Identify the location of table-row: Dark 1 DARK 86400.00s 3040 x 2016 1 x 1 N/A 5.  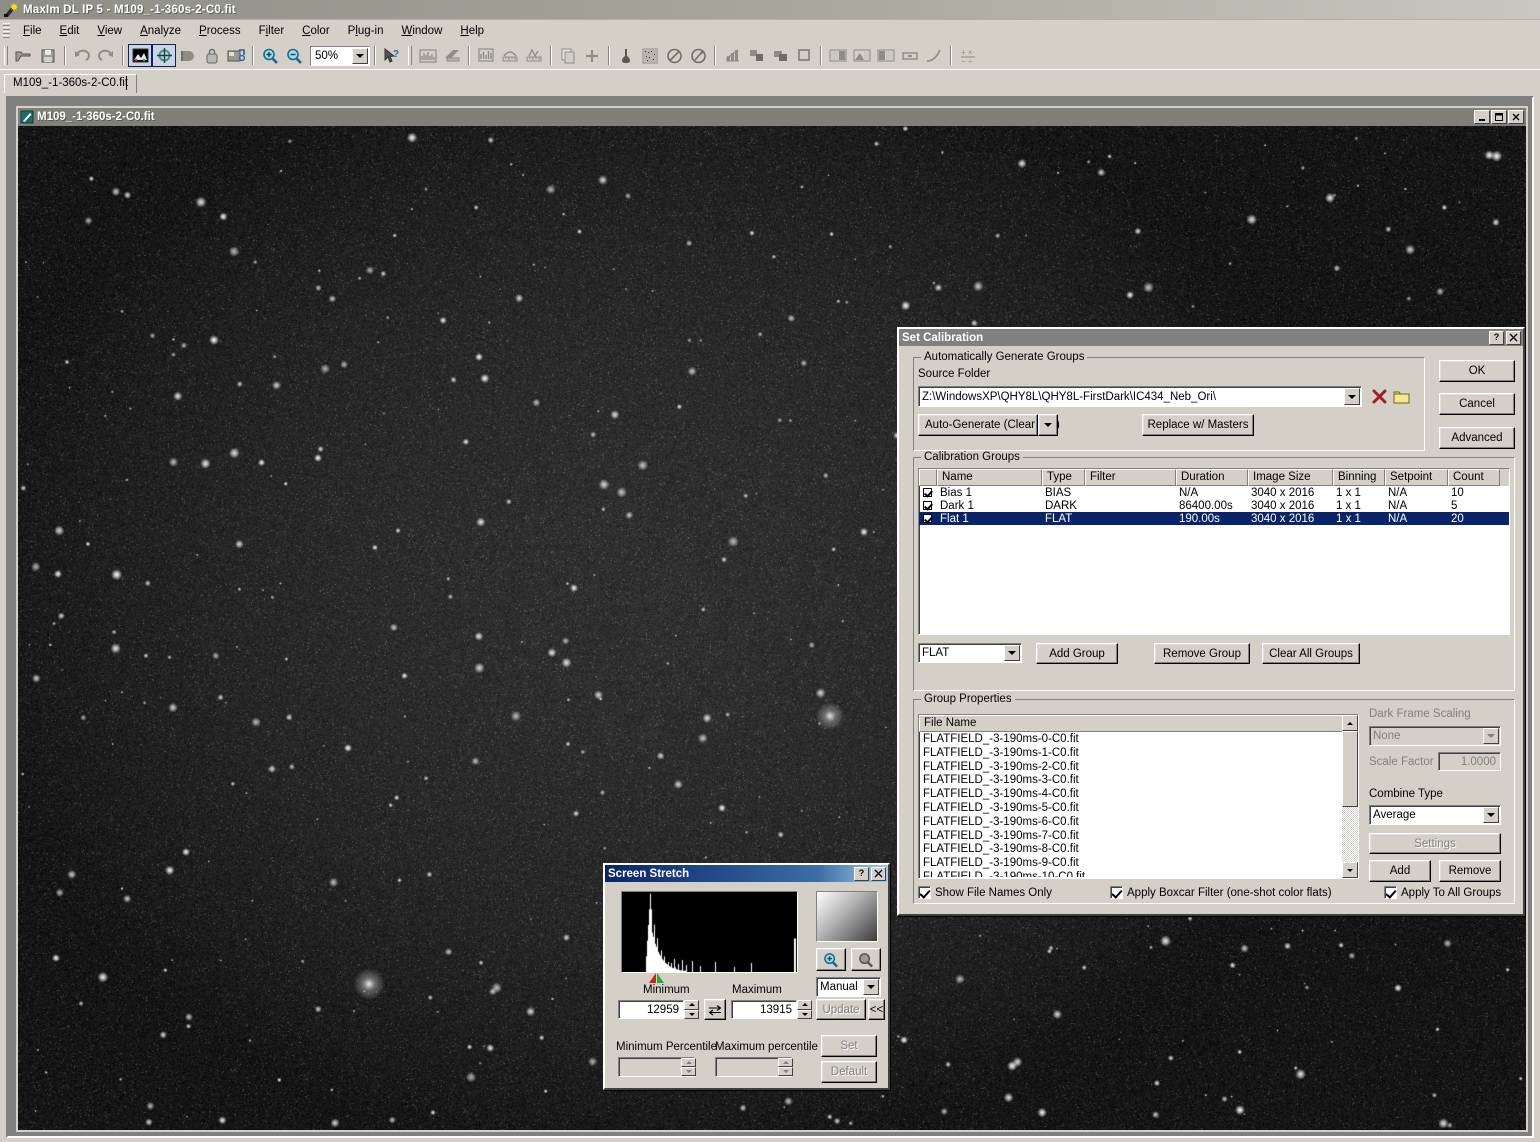
(1214, 505).